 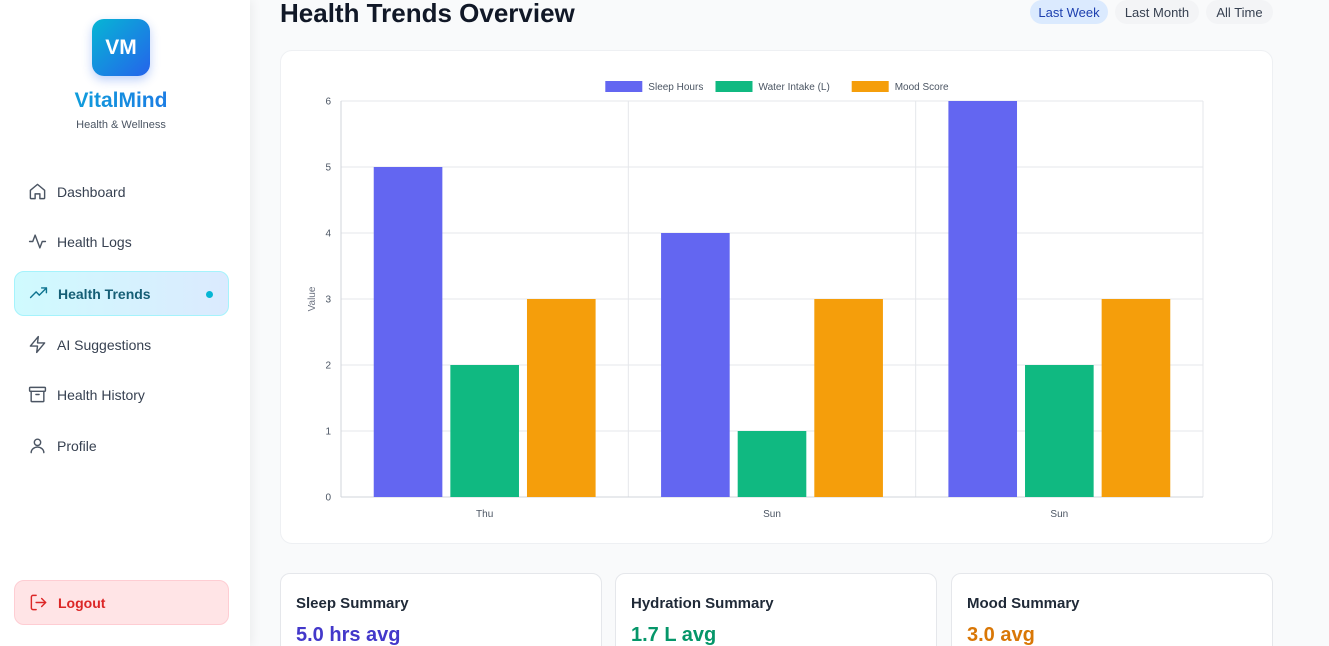 I want to click on user-icon, so click(x=37, y=446).